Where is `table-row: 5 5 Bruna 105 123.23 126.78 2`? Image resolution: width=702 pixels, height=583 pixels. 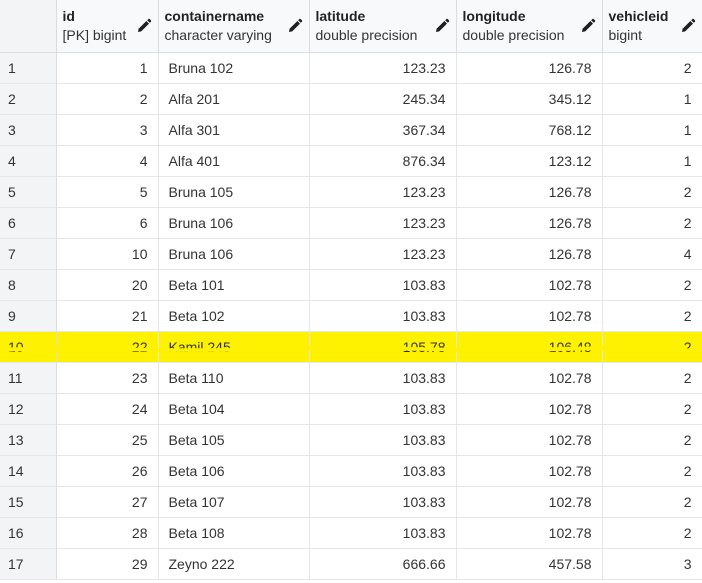 table-row: 5 5 Bruna 105 123.23 126.78 2 is located at coordinates (351, 192).